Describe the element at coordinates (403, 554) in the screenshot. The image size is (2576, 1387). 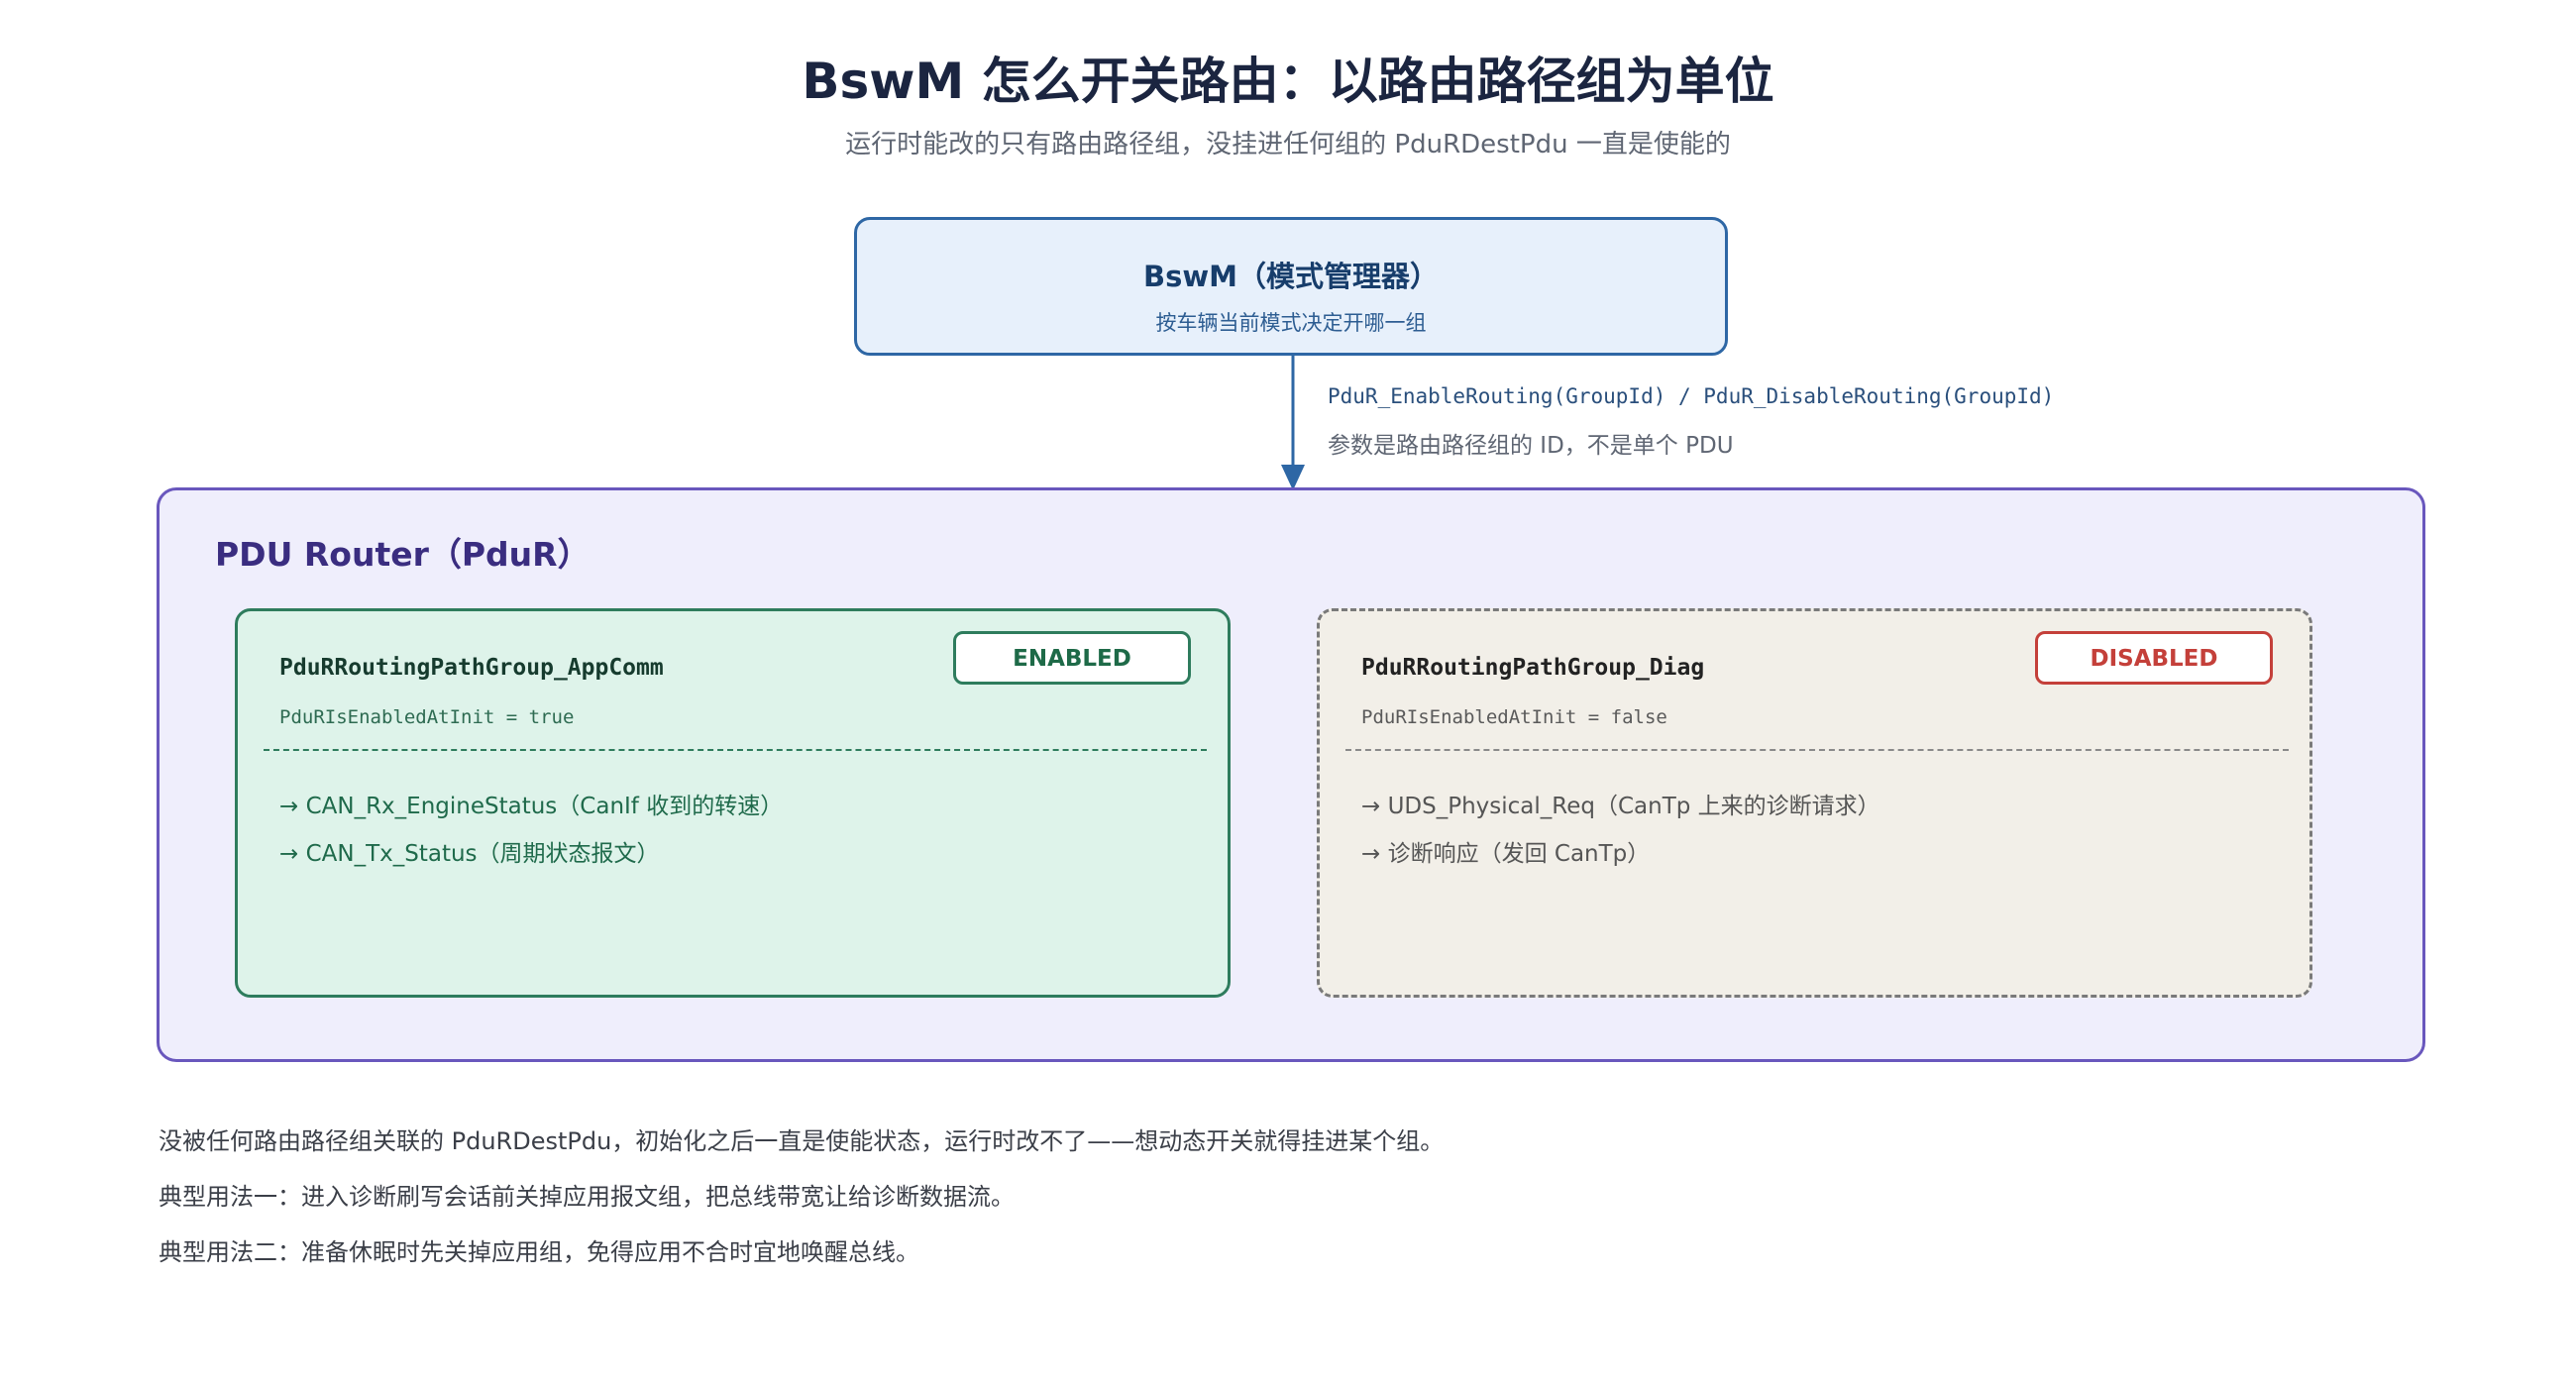
I see `pdur-title: PDU Router（PduR）` at that location.